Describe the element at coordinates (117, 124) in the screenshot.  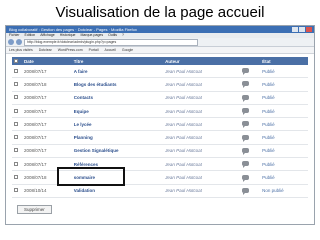
I see `row-title-link: Le lycée` at that location.